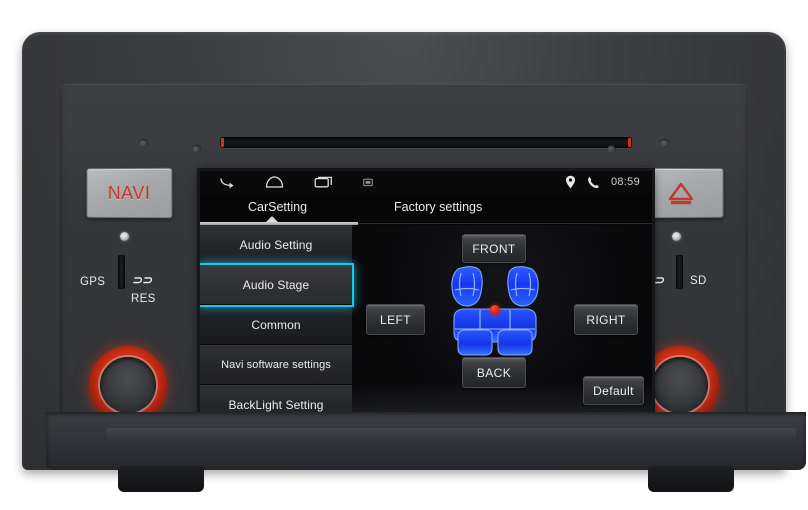  I want to click on android-nav-icons, so click(290, 182).